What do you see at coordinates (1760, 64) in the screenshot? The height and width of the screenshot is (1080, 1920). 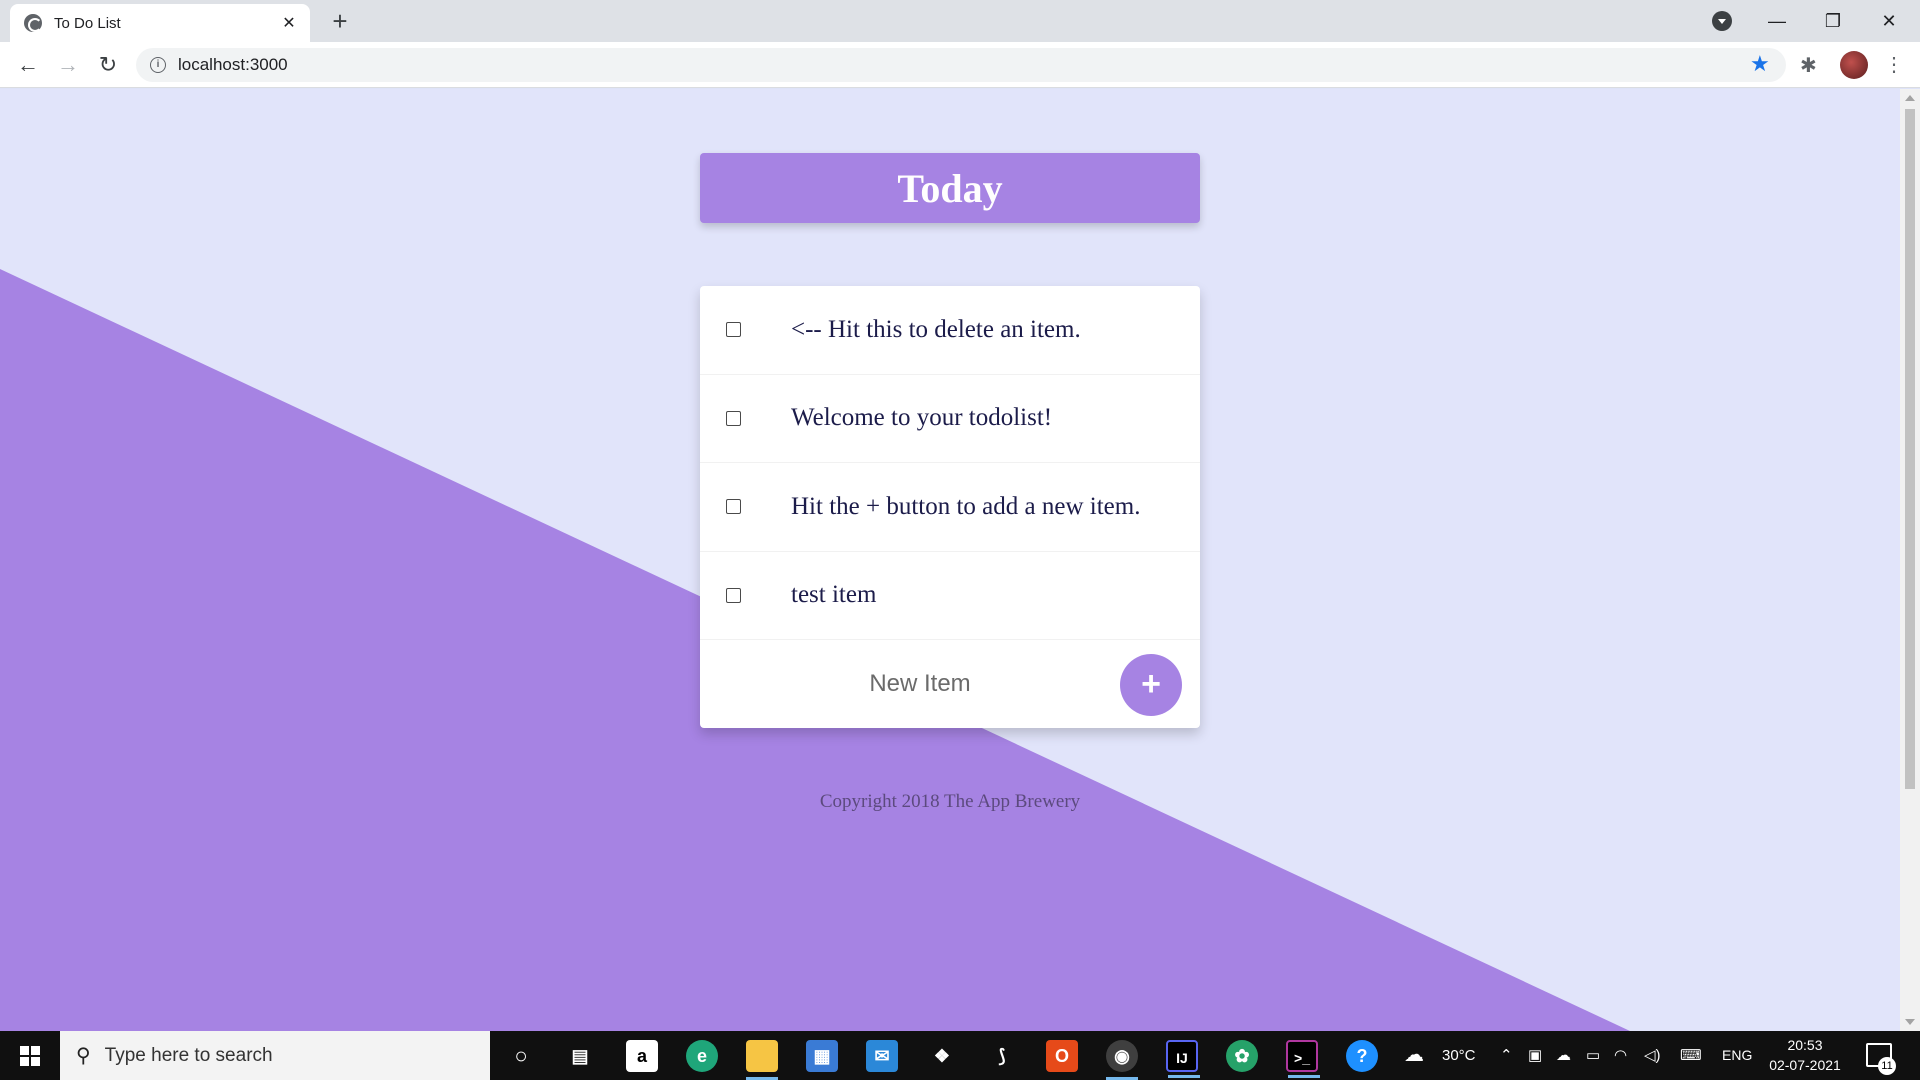 I see `bookmark-star-icon: ★` at bounding box center [1760, 64].